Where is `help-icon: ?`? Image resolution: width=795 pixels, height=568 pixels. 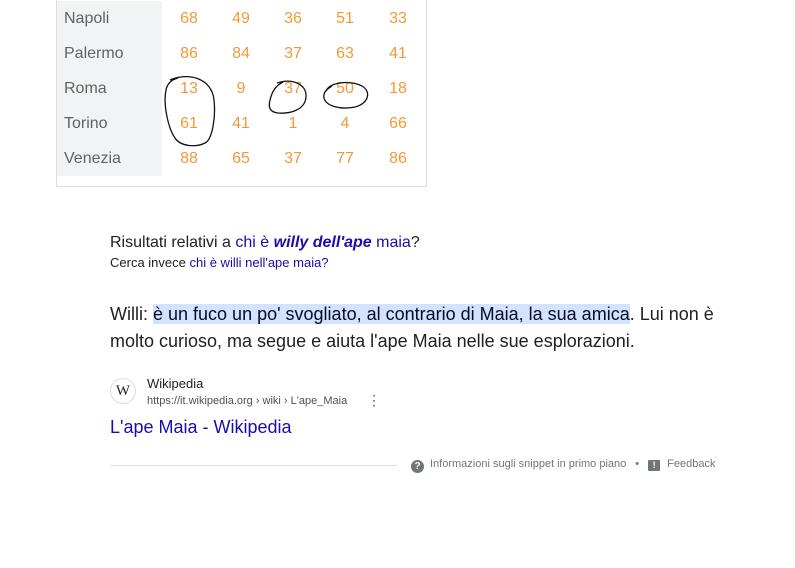
help-icon: ? is located at coordinates (417, 466).